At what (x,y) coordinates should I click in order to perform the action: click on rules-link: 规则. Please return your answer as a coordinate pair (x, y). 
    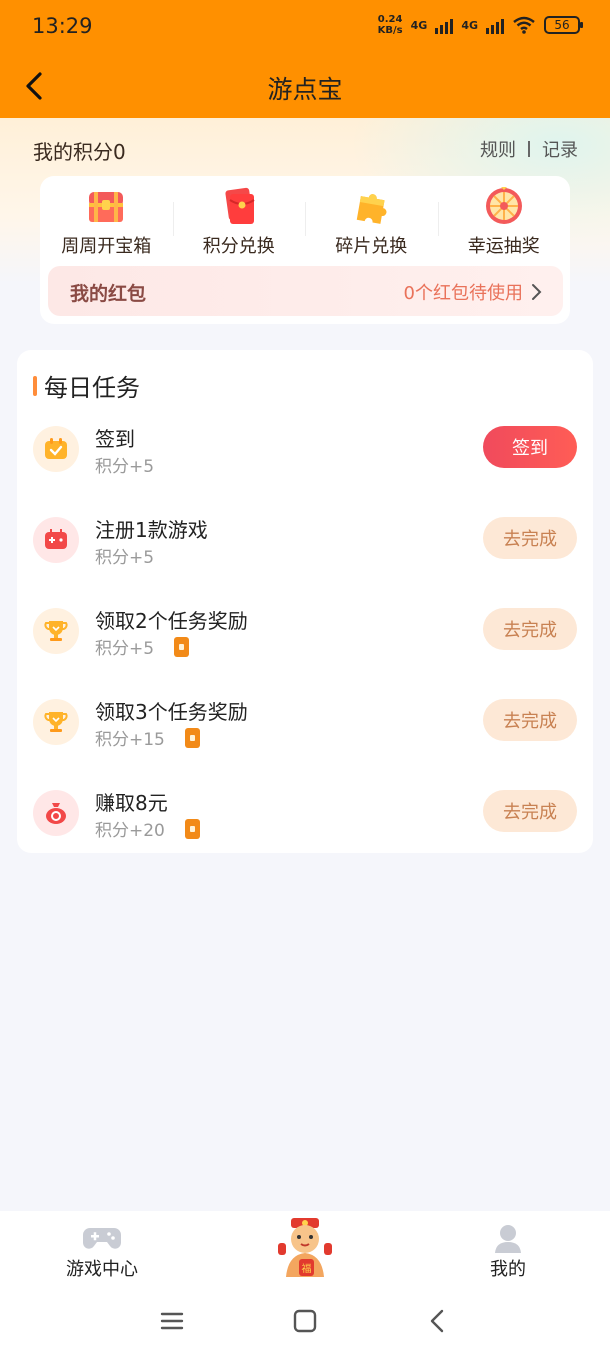
    Looking at the image, I should click on (498, 149).